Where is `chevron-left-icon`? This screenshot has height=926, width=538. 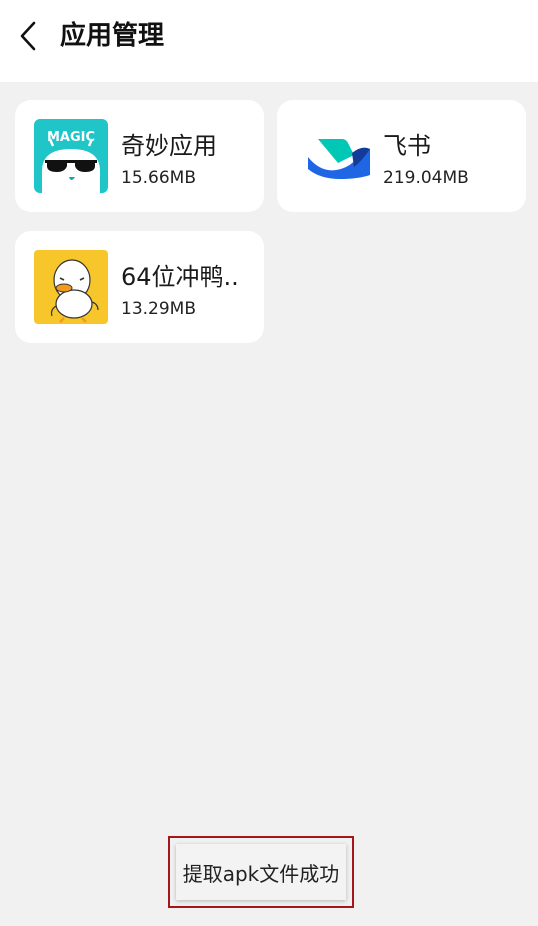
chevron-left-icon is located at coordinates (28, 36).